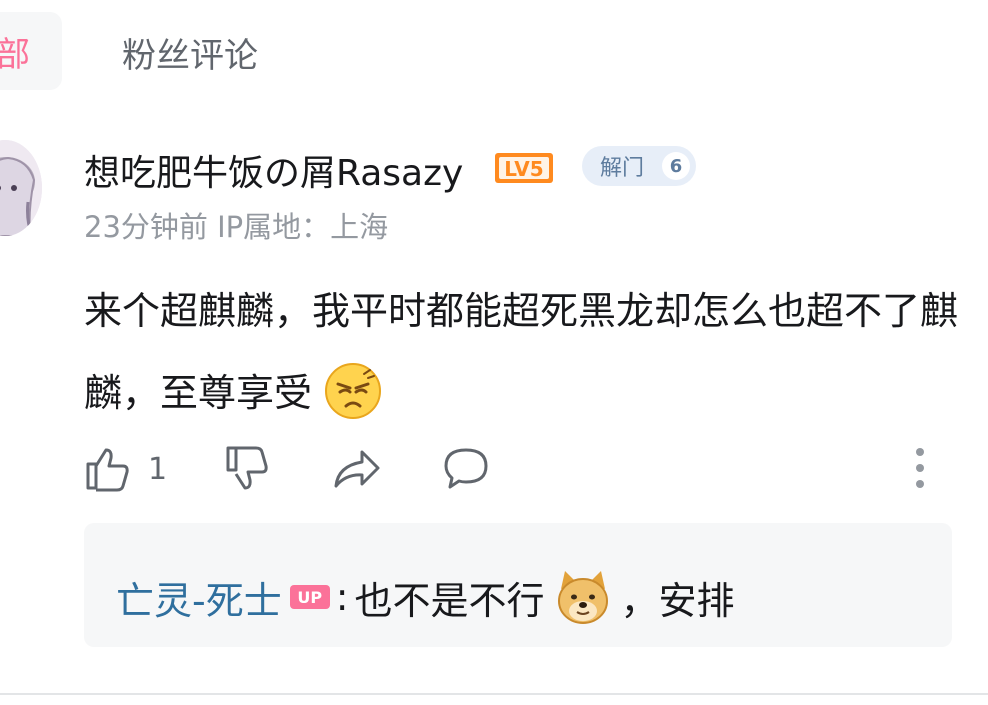 Image resolution: width=988 pixels, height=705 pixels. I want to click on comment-time: 23分钟前, so click(146, 227).